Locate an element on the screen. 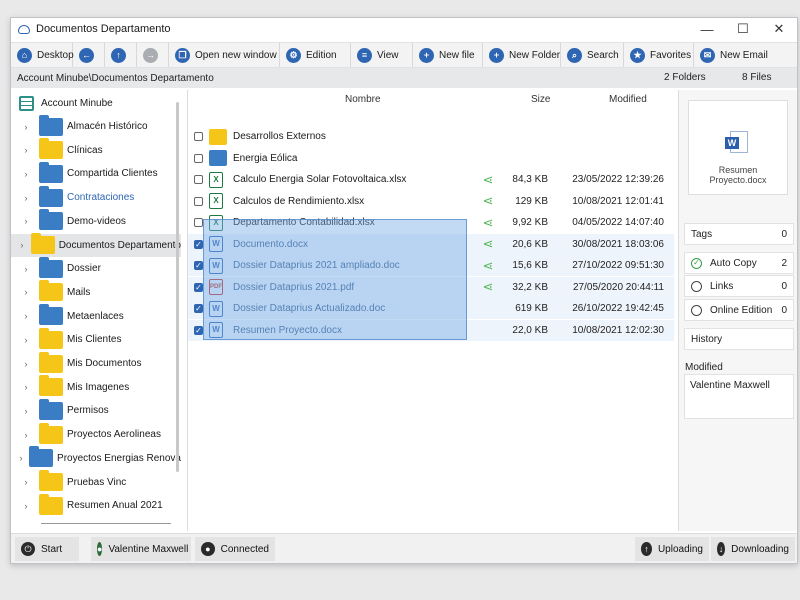 This screenshot has height=600, width=800. tree-item-label: Mis Imagenes is located at coordinates (98, 387).